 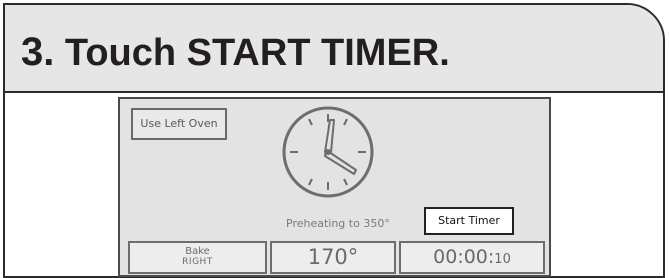 What do you see at coordinates (197, 251) in the screenshot?
I see `mode-name: Bake` at bounding box center [197, 251].